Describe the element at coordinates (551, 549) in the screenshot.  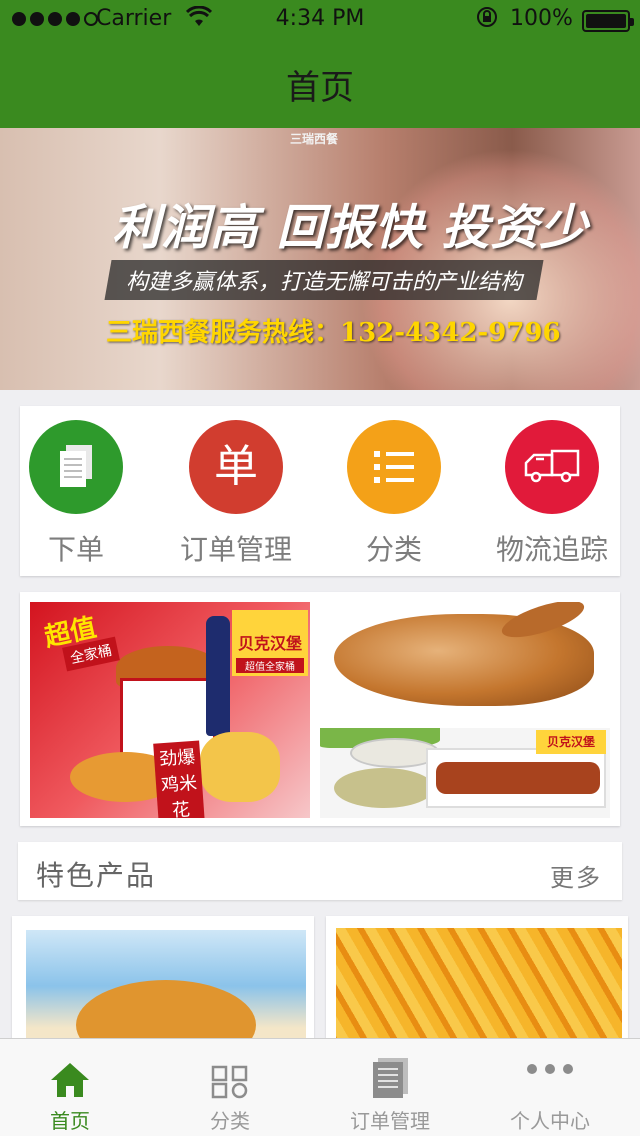
I see `action-label: 物流追踪` at that location.